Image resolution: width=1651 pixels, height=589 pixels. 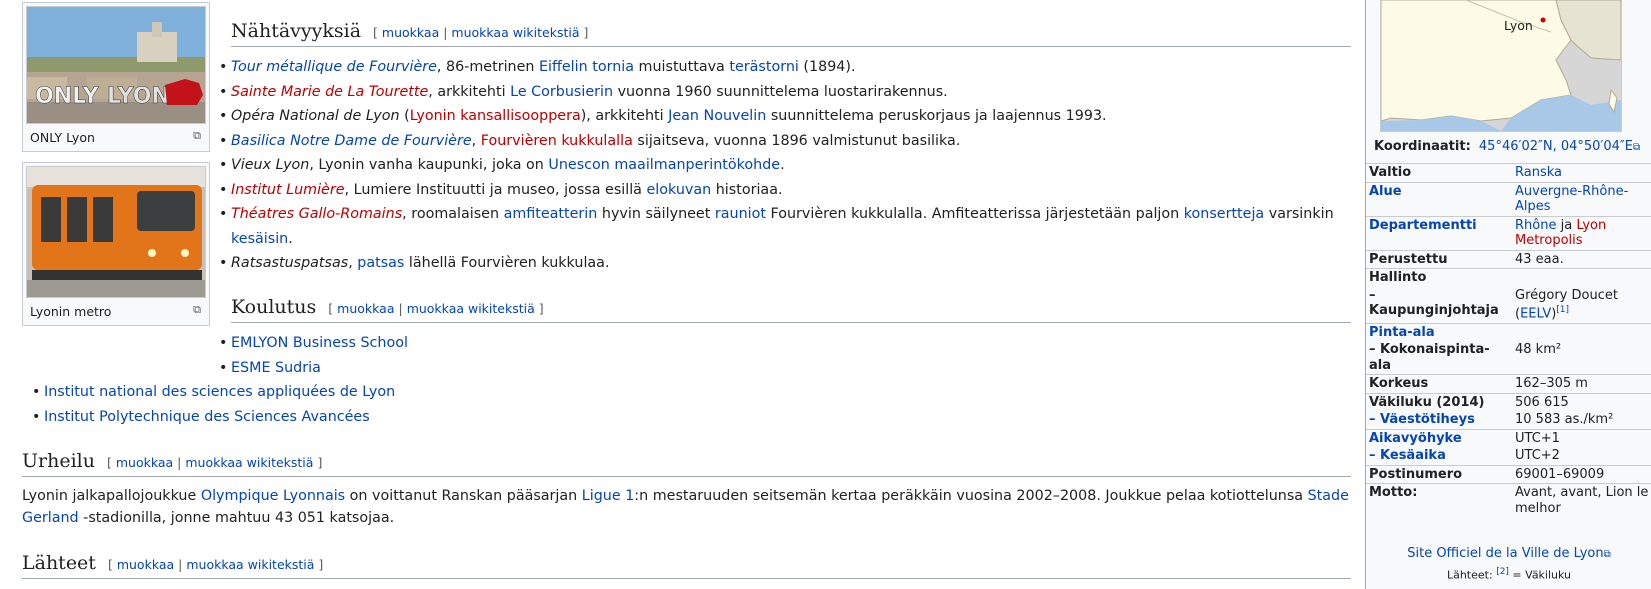 I want to click on inline-link: amfiteatterin, so click(x=551, y=214).